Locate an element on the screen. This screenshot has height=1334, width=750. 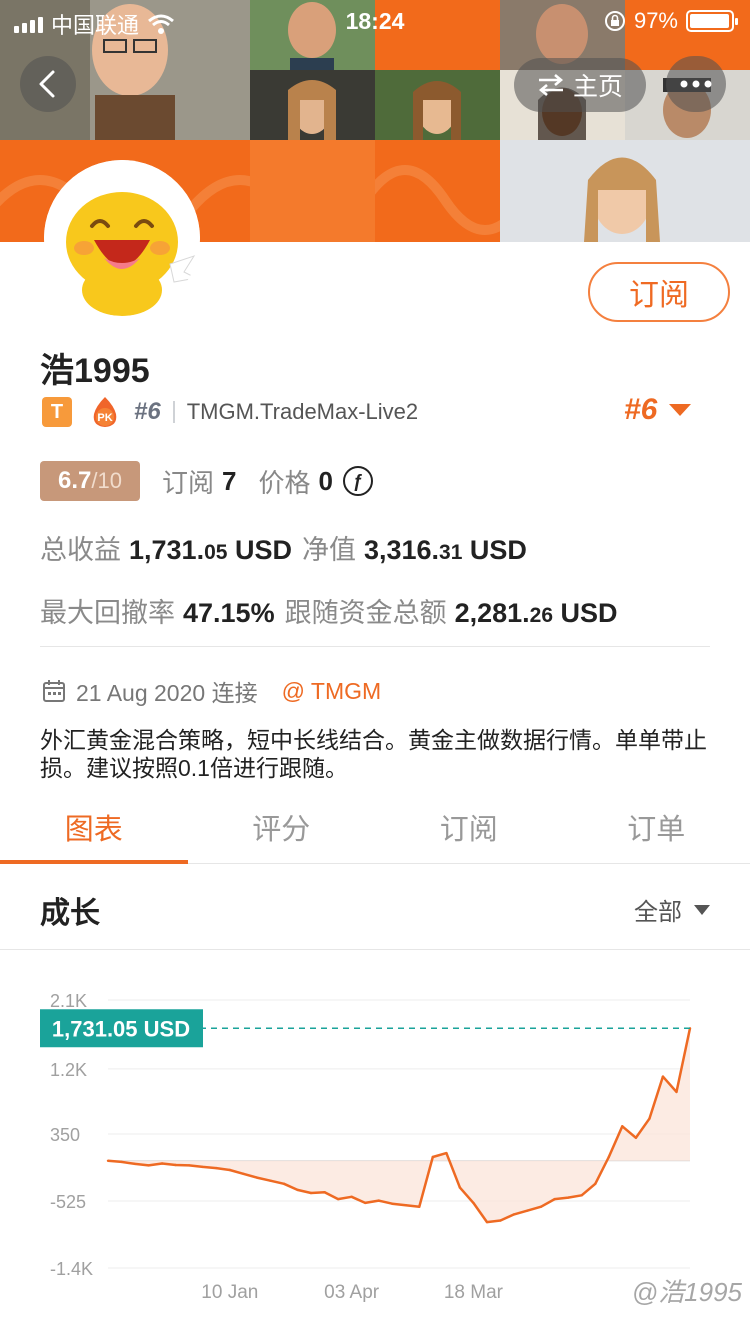
y-tick-label: -1.4K is located at coordinates (71, 1269).